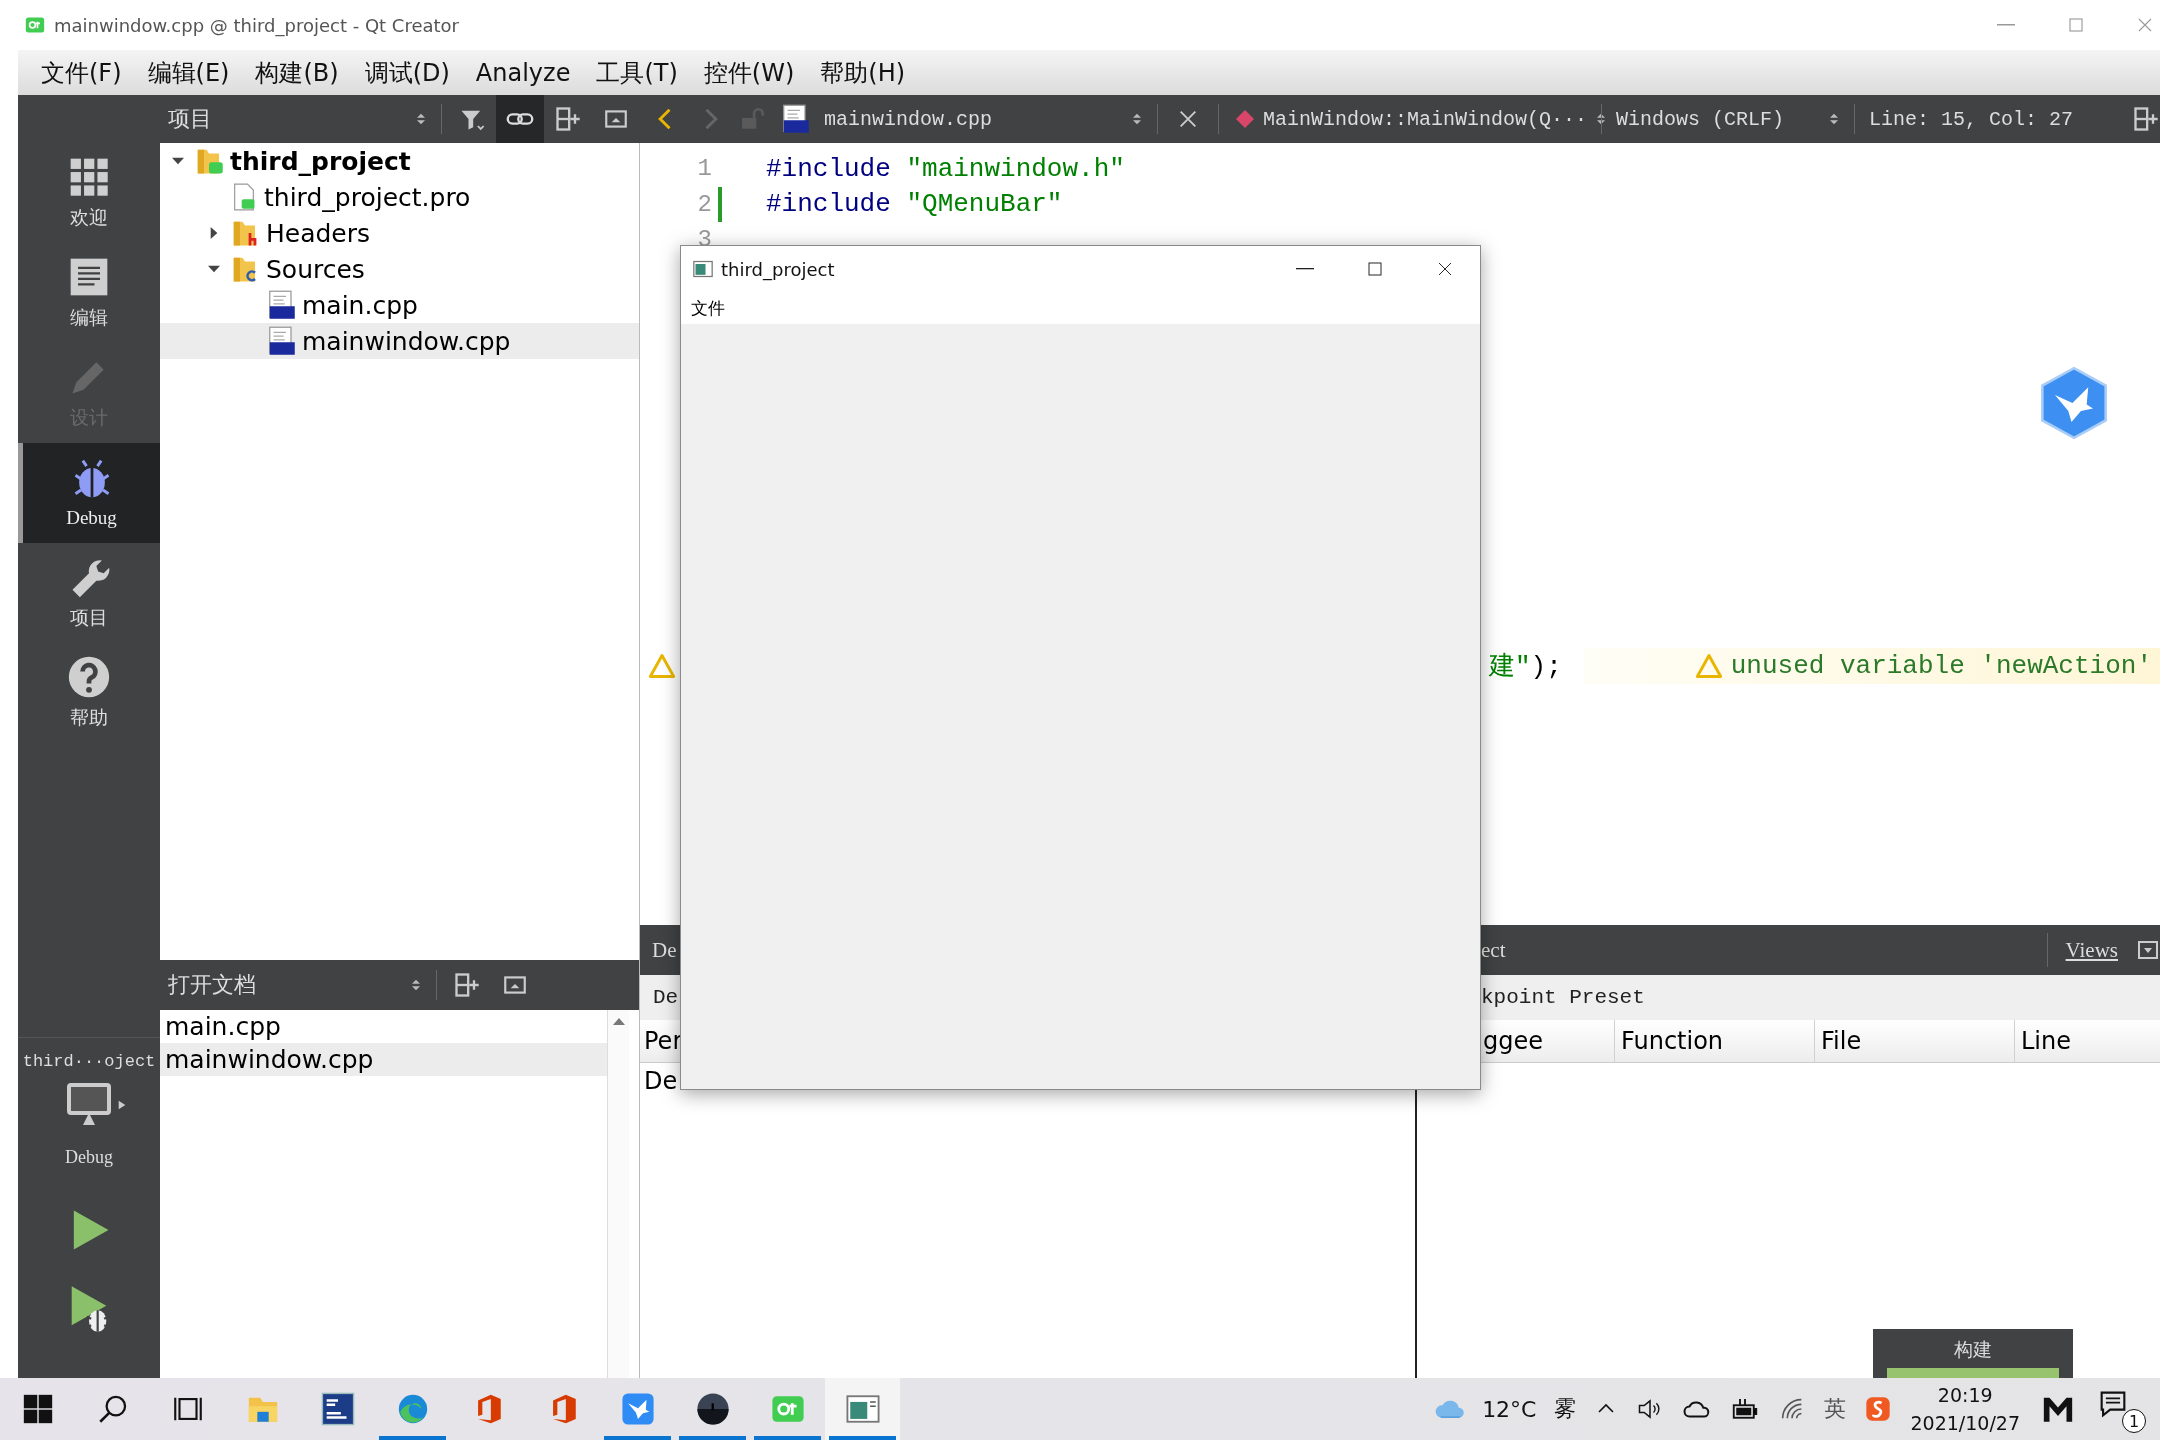  What do you see at coordinates (778, 269) in the screenshot?
I see `window-title: third_project` at bounding box center [778, 269].